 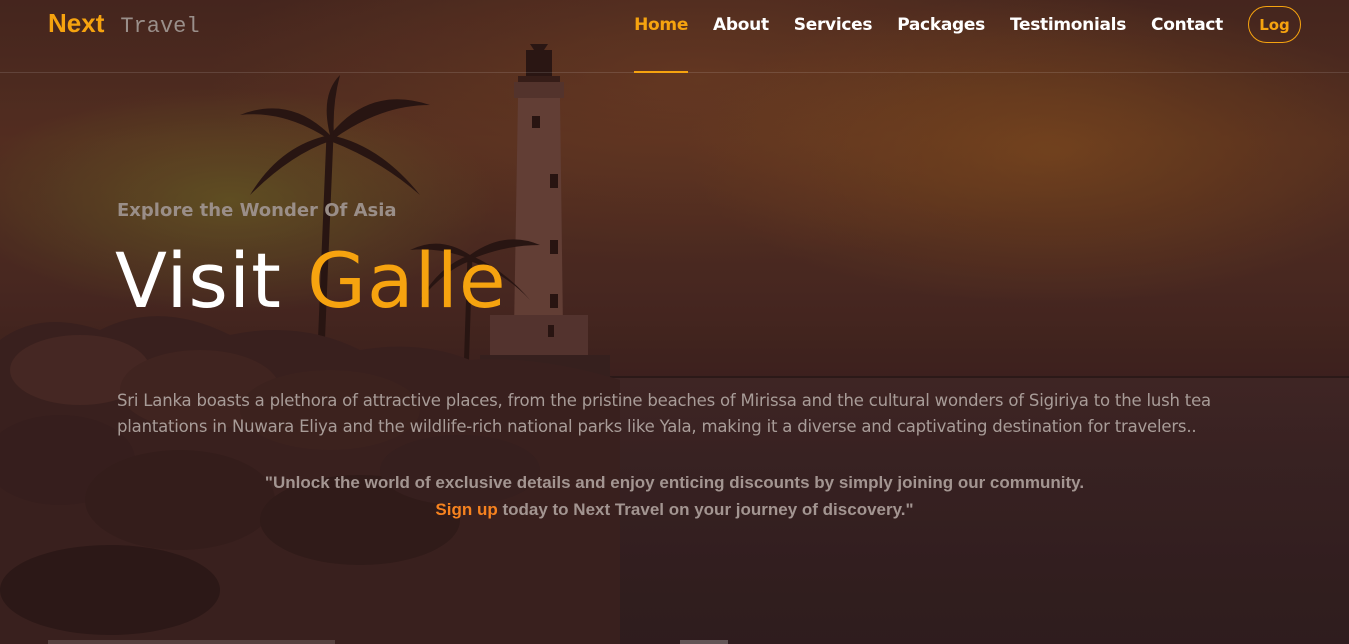 I want to click on nav-packages: Packages, so click(x=941, y=36).